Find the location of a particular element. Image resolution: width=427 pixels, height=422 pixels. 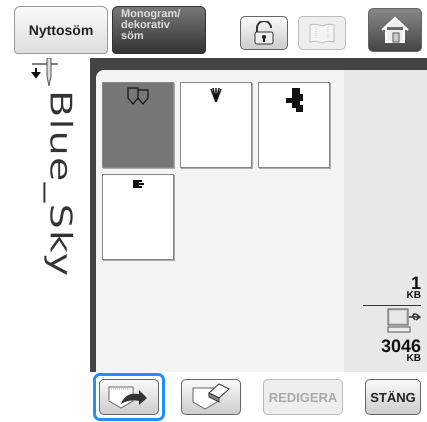

computer-usb-icon is located at coordinates (404, 321).